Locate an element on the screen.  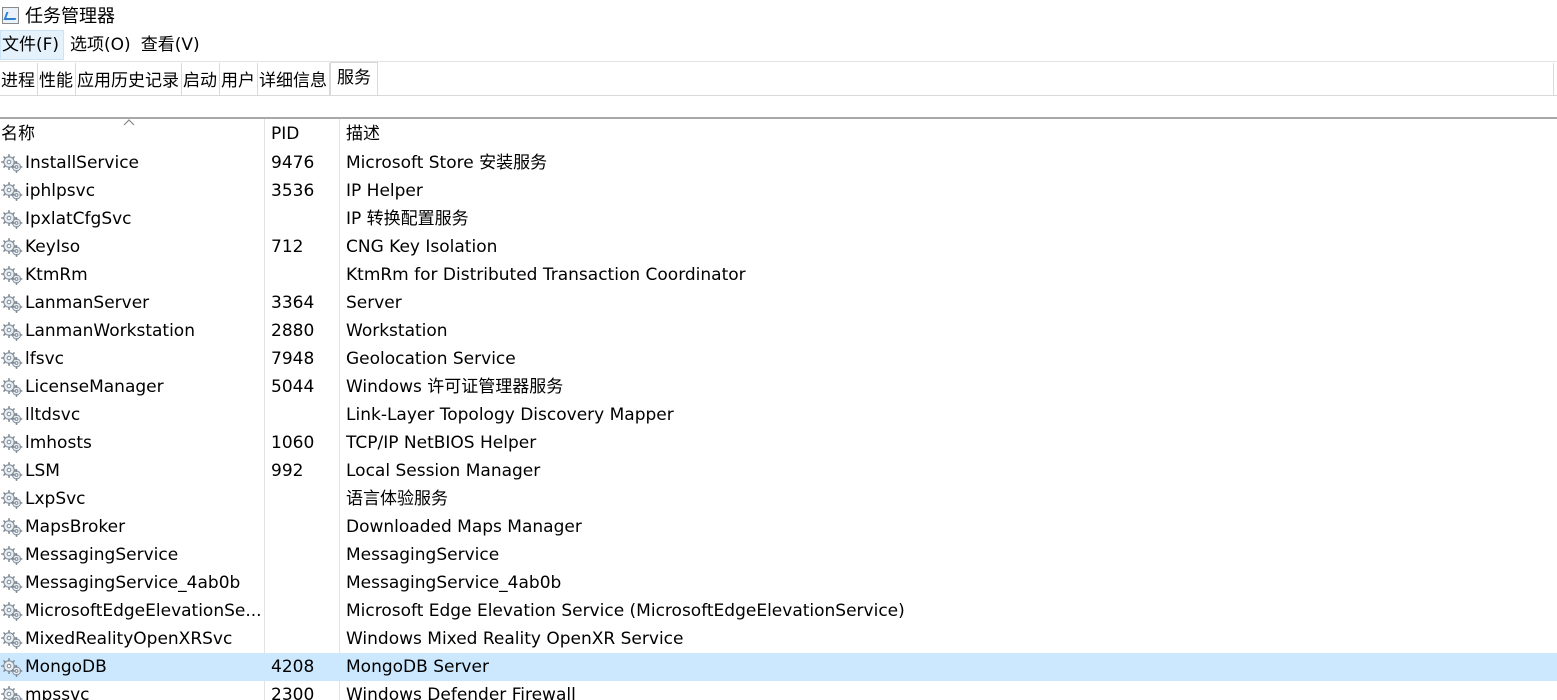
service-name: lltdsvc is located at coordinates (53, 415).